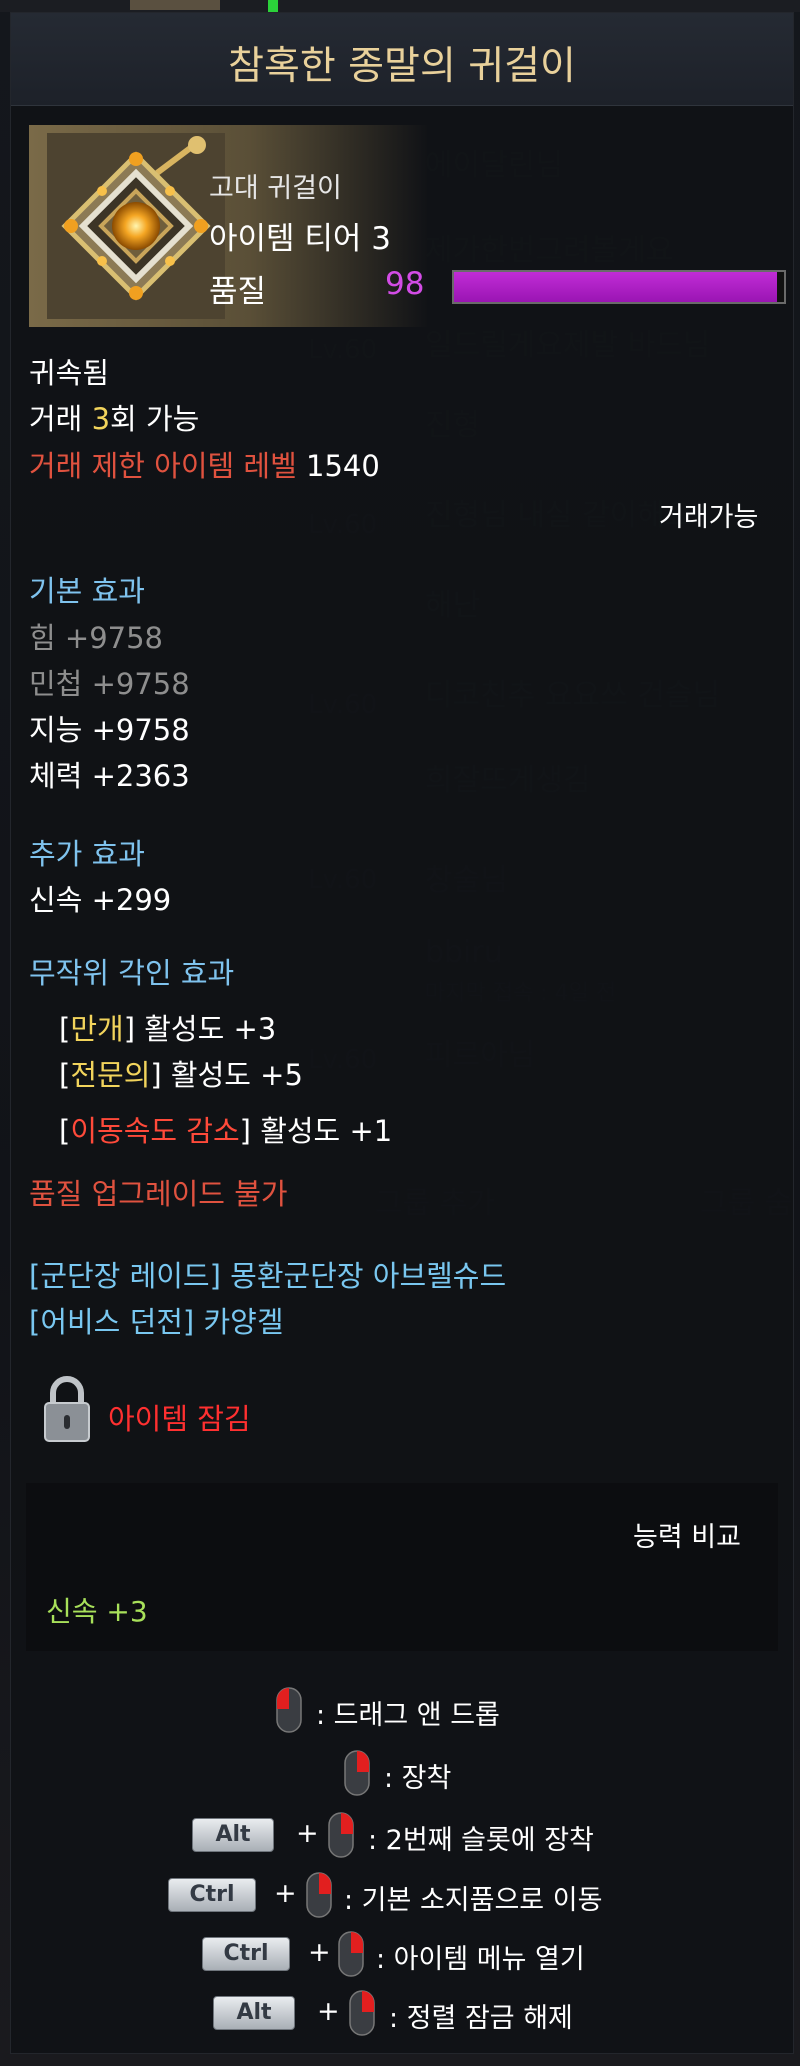  What do you see at coordinates (69, 373) in the screenshot?
I see `bound-status: 귀속됨` at bounding box center [69, 373].